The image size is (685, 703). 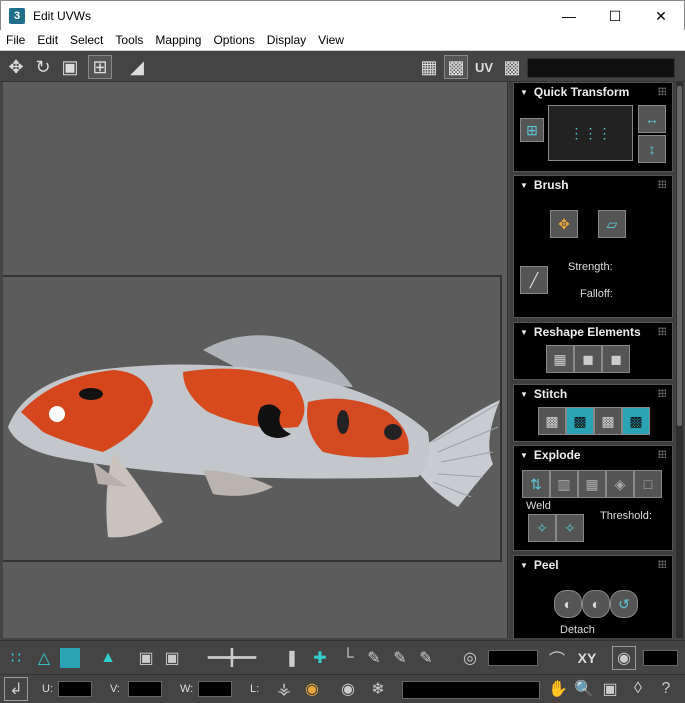 What do you see at coordinates (590, 133) in the screenshot?
I see `align-tools-group: ⋮⋮⋮` at bounding box center [590, 133].